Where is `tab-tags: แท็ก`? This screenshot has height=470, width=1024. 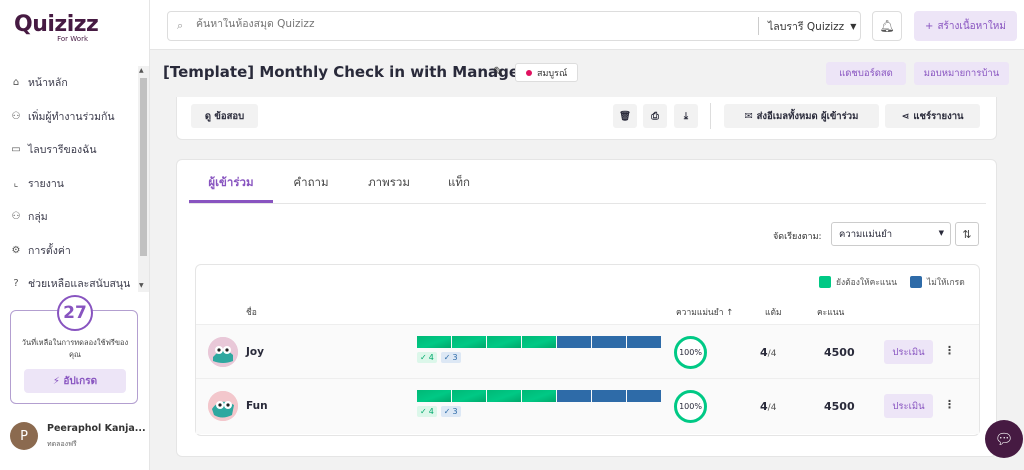
tab-tags: แท็ก is located at coordinates (459, 183).